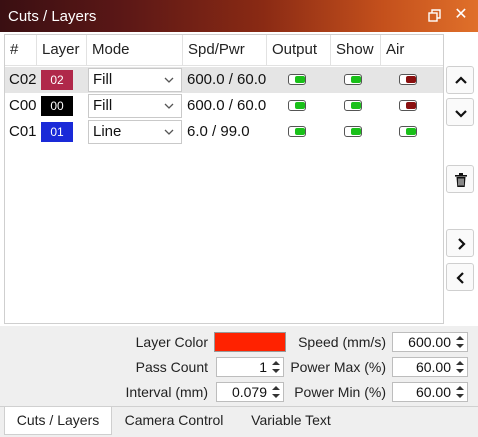 The width and height of the screenshot is (478, 437). What do you see at coordinates (435, 16) in the screenshot?
I see `float-window-icon` at bounding box center [435, 16].